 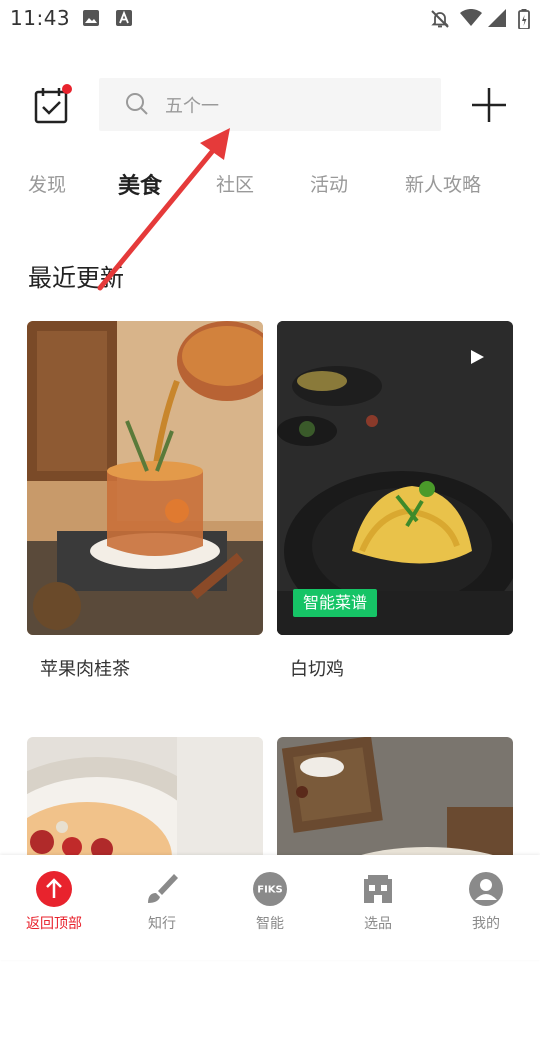 What do you see at coordinates (497, 18) in the screenshot?
I see `signal-icon` at bounding box center [497, 18].